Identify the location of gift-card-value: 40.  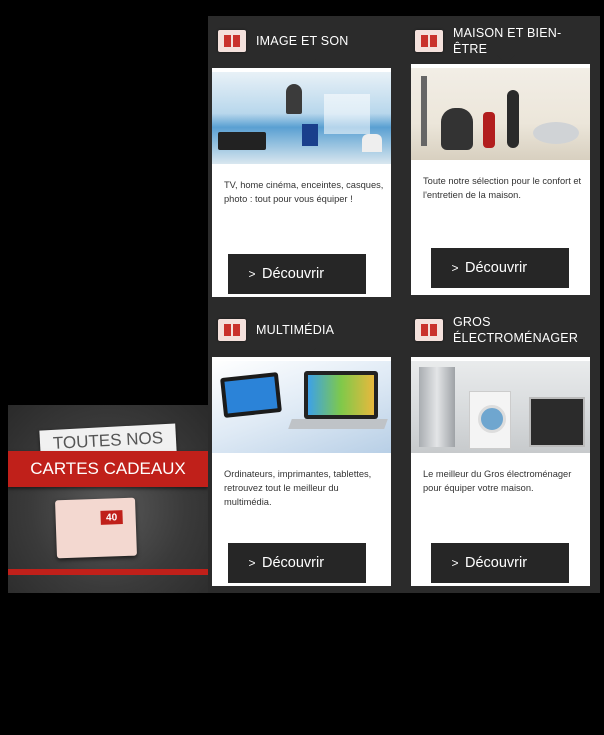
(111, 517).